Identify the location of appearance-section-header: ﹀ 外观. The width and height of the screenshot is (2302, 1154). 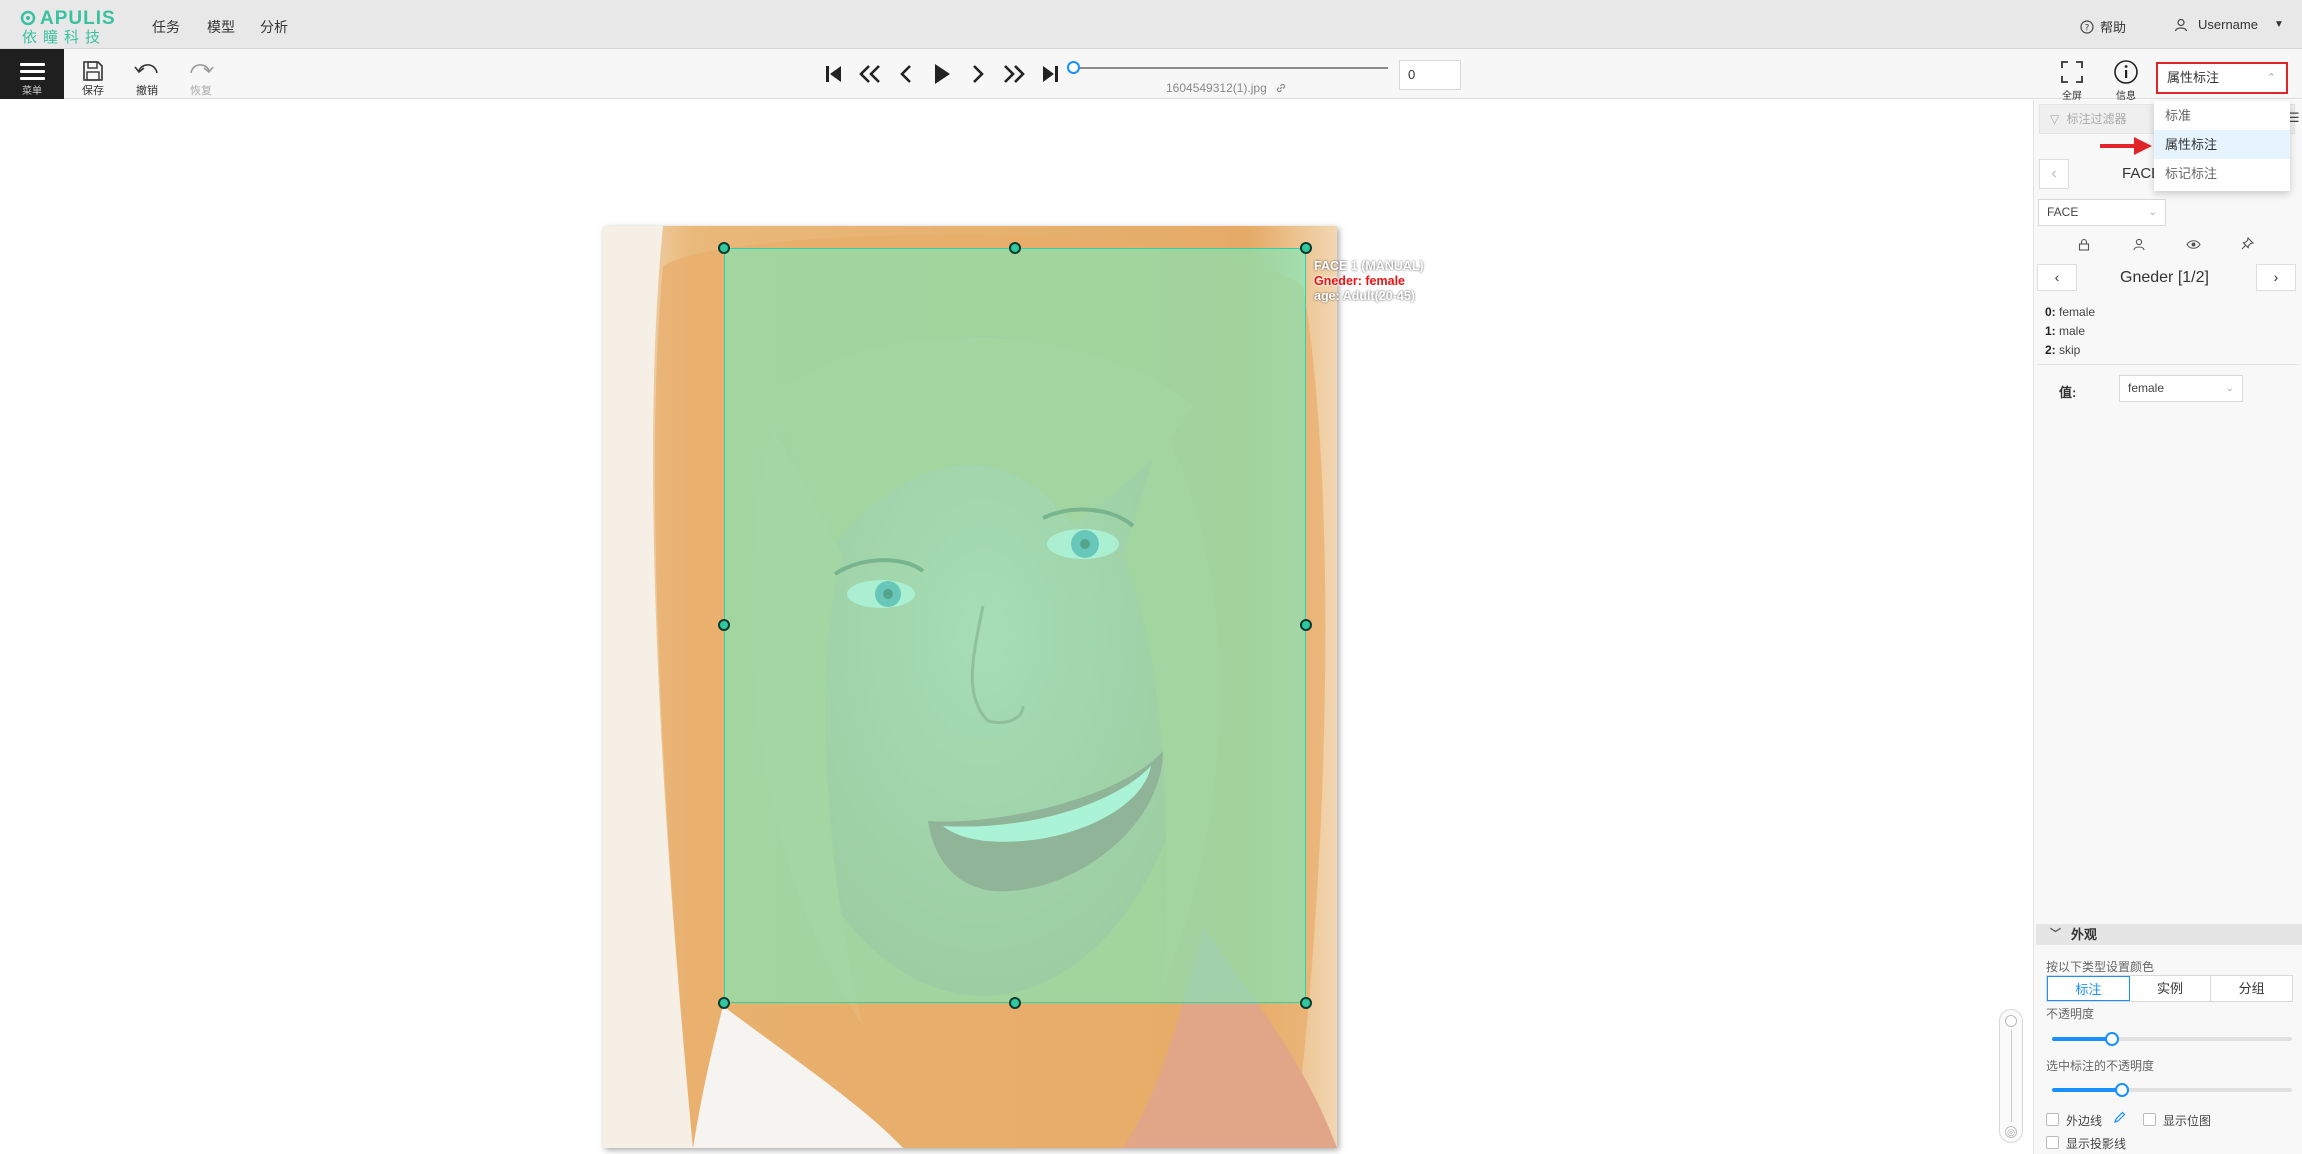
(2169, 934).